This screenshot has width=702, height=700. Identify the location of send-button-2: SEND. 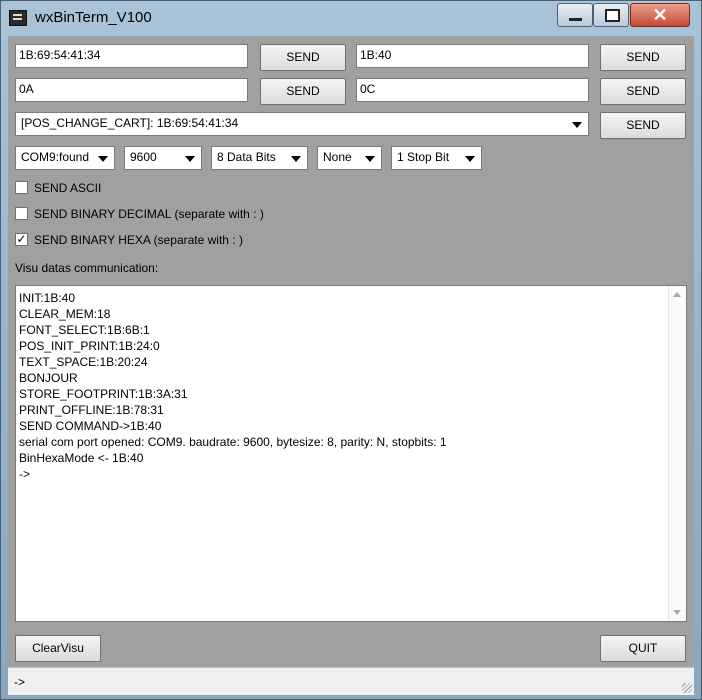
(643, 57).